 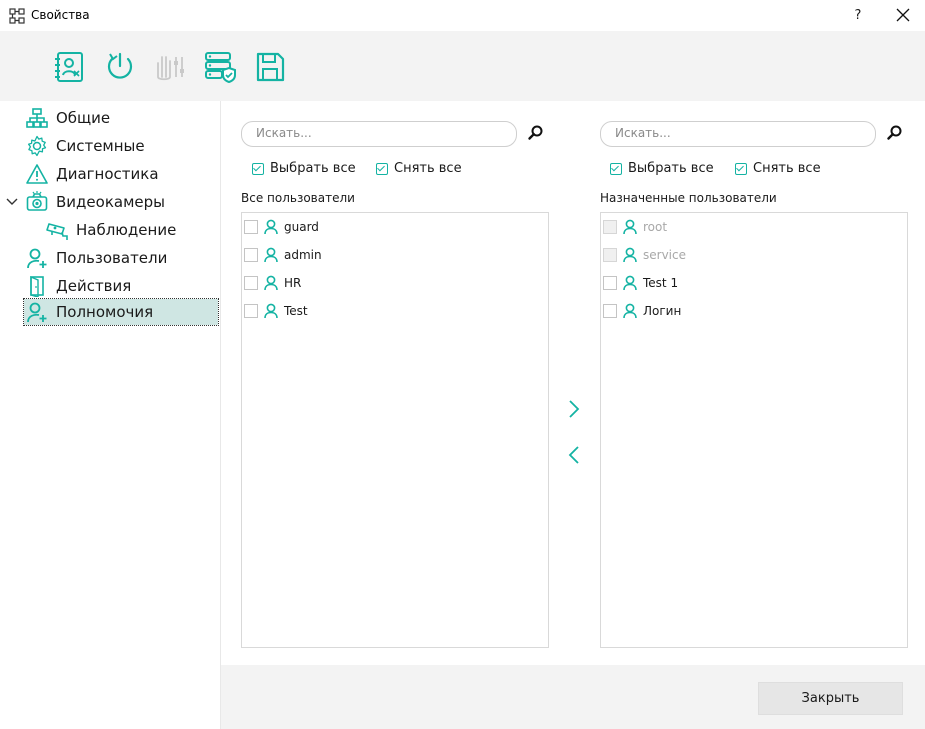 I want to click on sidebar-item-permissions: Полномочия, so click(x=121, y=312).